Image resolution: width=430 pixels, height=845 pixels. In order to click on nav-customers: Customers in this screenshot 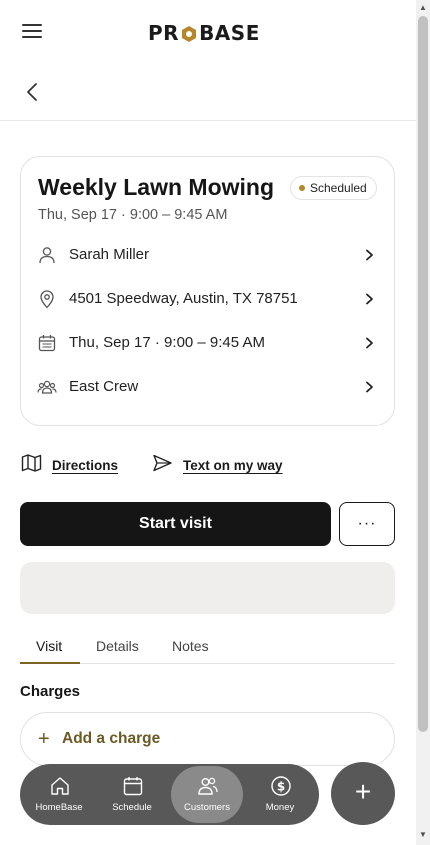, I will do `click(207, 794)`.